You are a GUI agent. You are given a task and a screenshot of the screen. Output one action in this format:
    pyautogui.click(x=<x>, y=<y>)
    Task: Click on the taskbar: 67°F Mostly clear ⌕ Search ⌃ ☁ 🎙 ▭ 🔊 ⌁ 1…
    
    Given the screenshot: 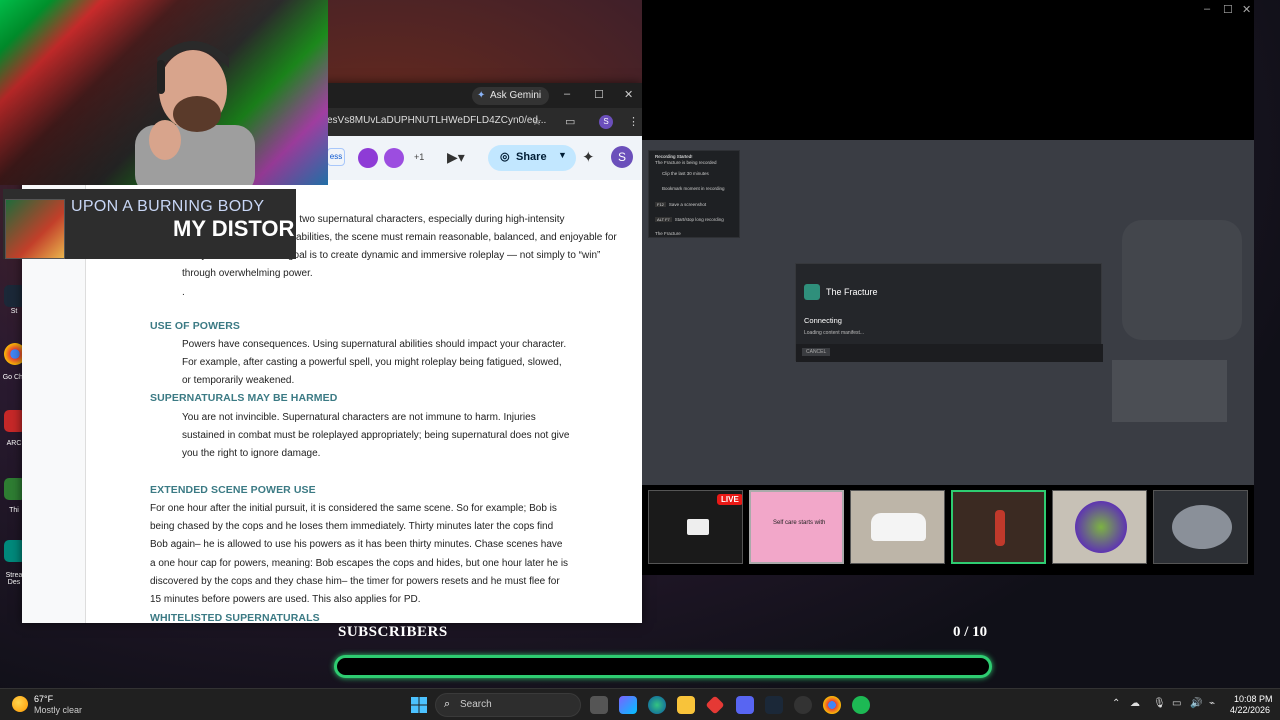 What is the action you would take?
    pyautogui.click(x=640, y=704)
    